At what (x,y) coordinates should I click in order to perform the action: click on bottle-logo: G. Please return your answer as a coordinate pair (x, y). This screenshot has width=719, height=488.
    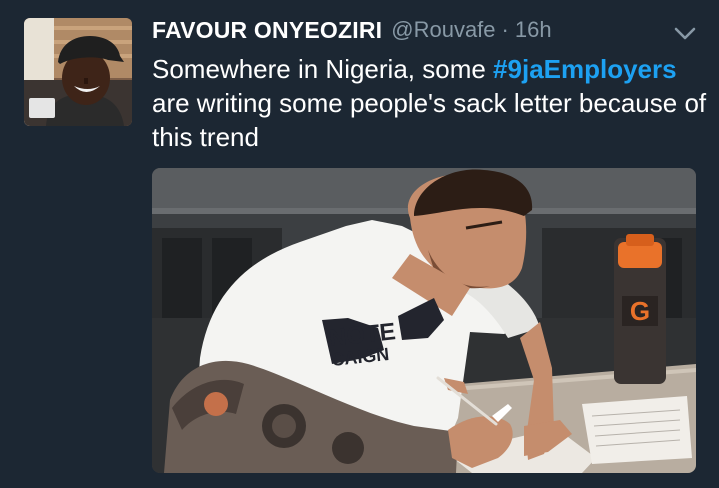
    Looking at the image, I should click on (640, 311).